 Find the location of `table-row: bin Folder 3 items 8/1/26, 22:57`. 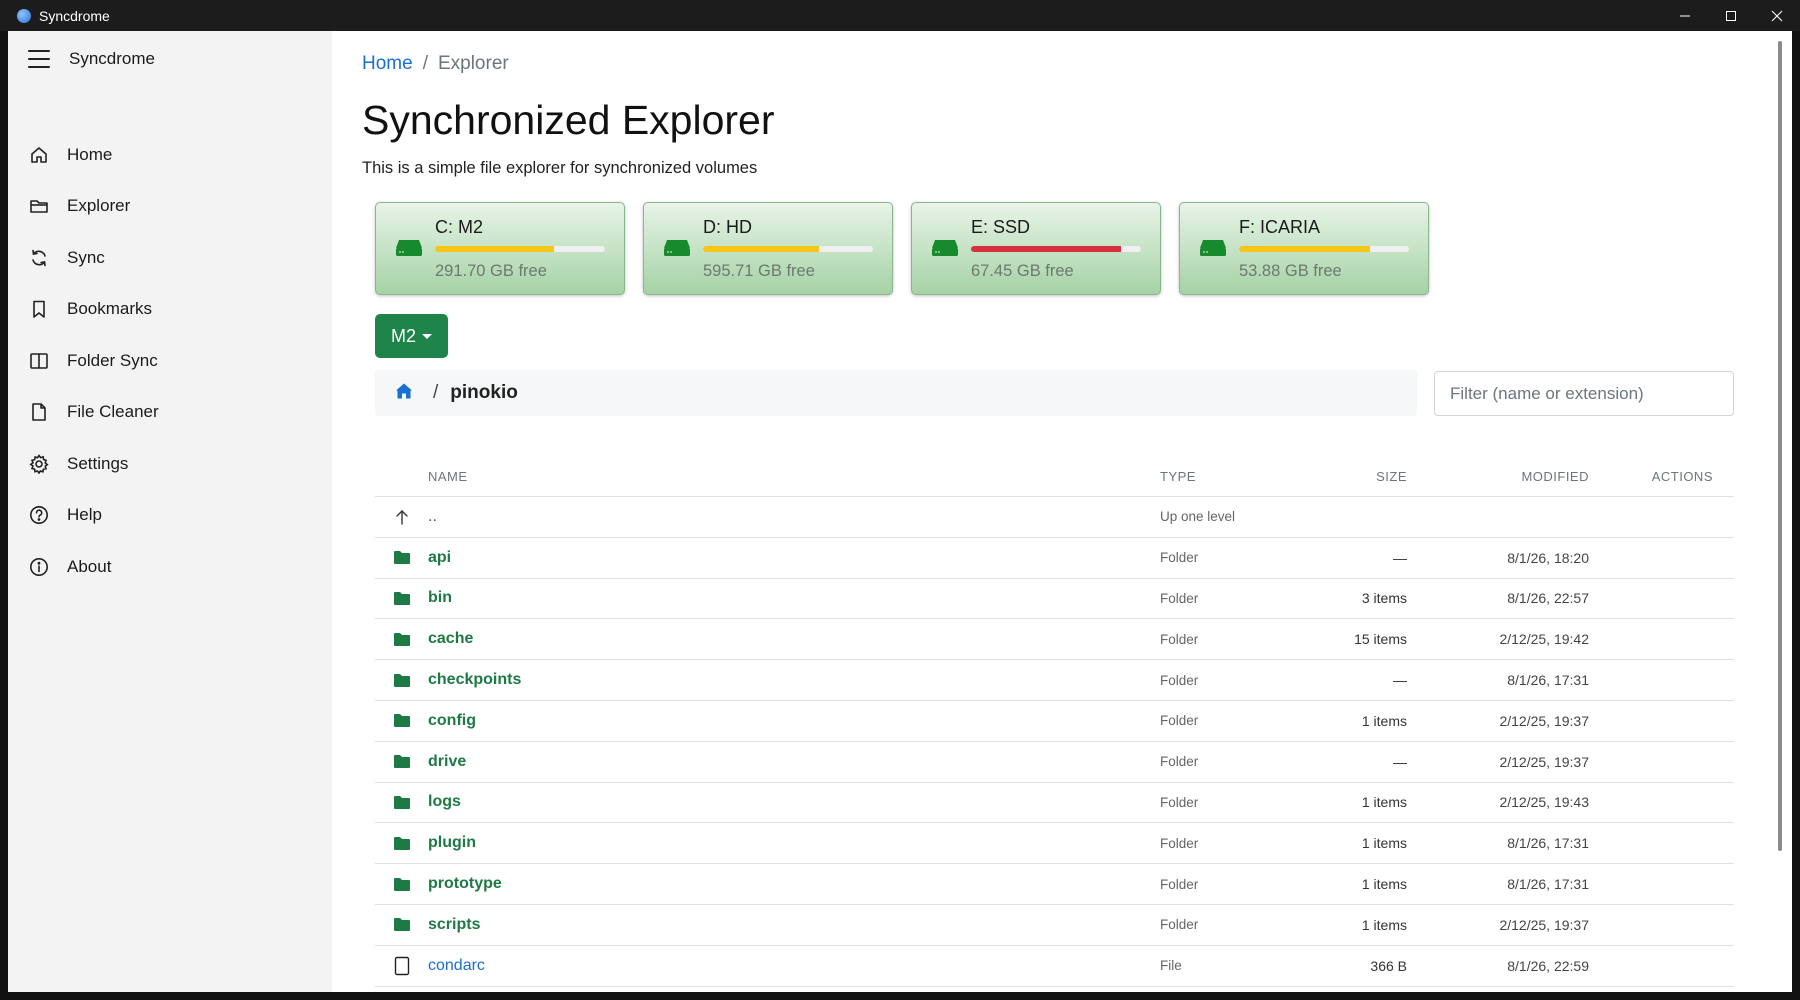

table-row: bin Folder 3 items 8/1/26, 22:57 is located at coordinates (1054, 599).